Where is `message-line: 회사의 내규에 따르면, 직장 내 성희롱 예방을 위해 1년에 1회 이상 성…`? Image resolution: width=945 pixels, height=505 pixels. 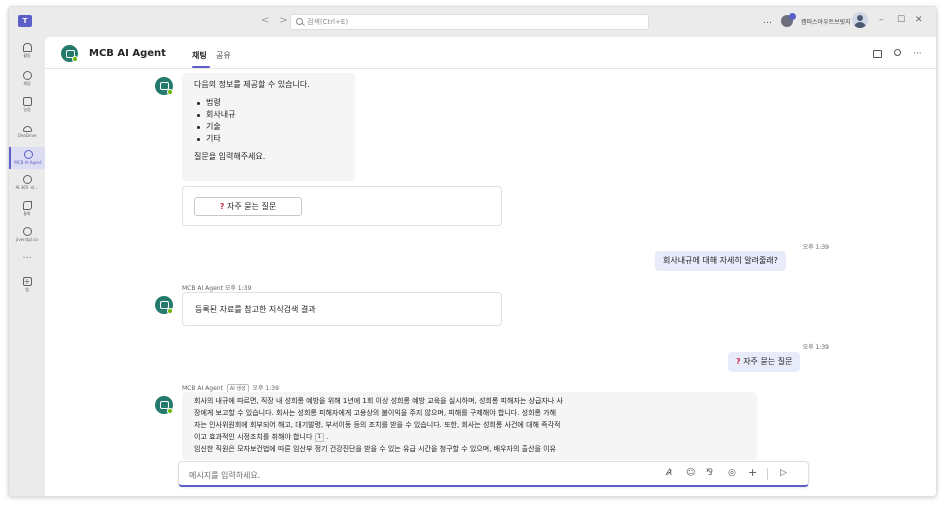 message-line: 회사의 내규에 따르면, 직장 내 성희롱 예방을 위해 1년에 1회 이상 성… is located at coordinates (378, 401).